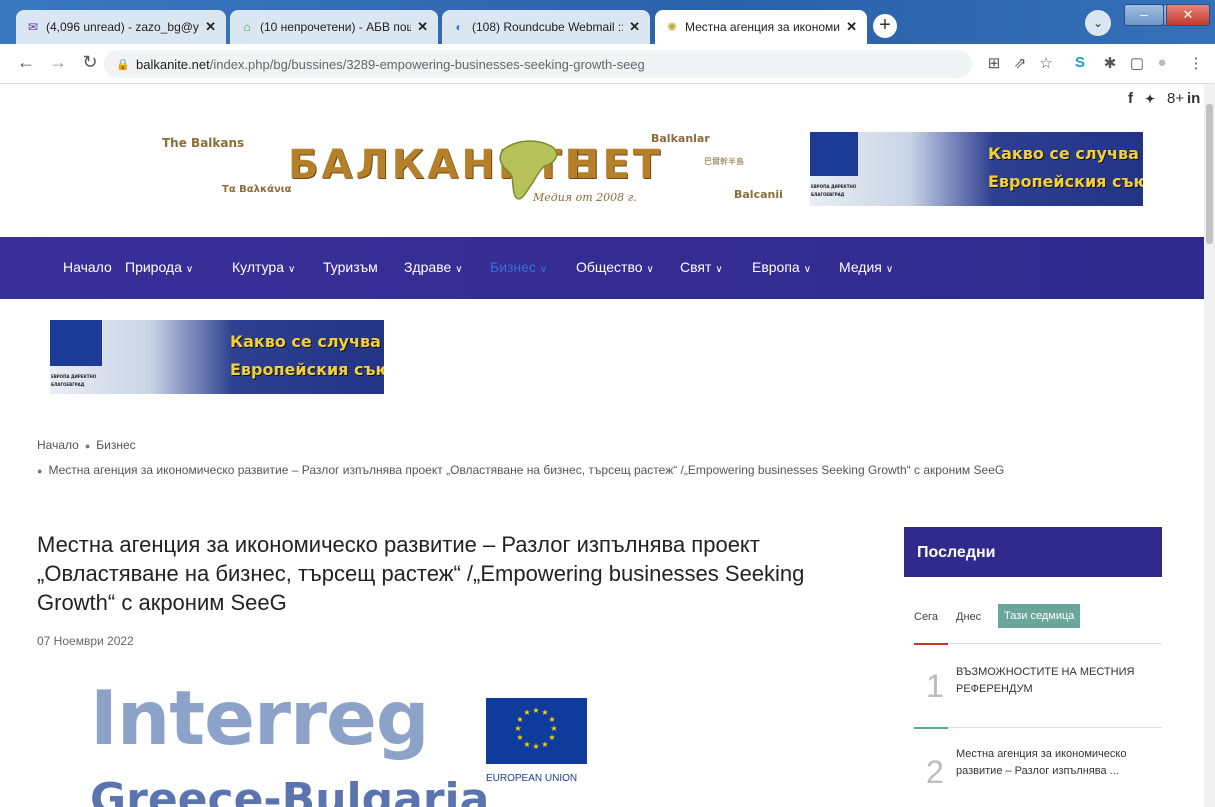  I want to click on side-panel-icon: ▢, so click(1137, 63).